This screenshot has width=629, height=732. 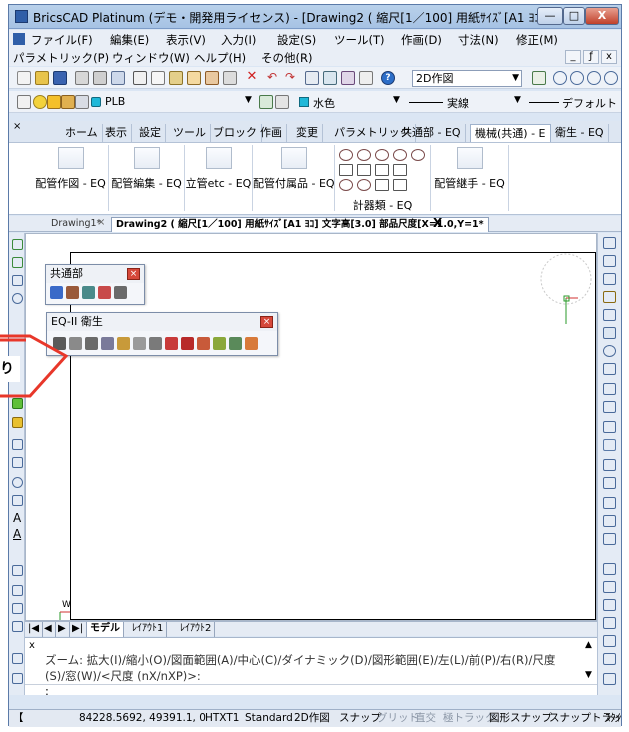 I want to click on menu-window: ウィンドウ(W), so click(x=151, y=58).